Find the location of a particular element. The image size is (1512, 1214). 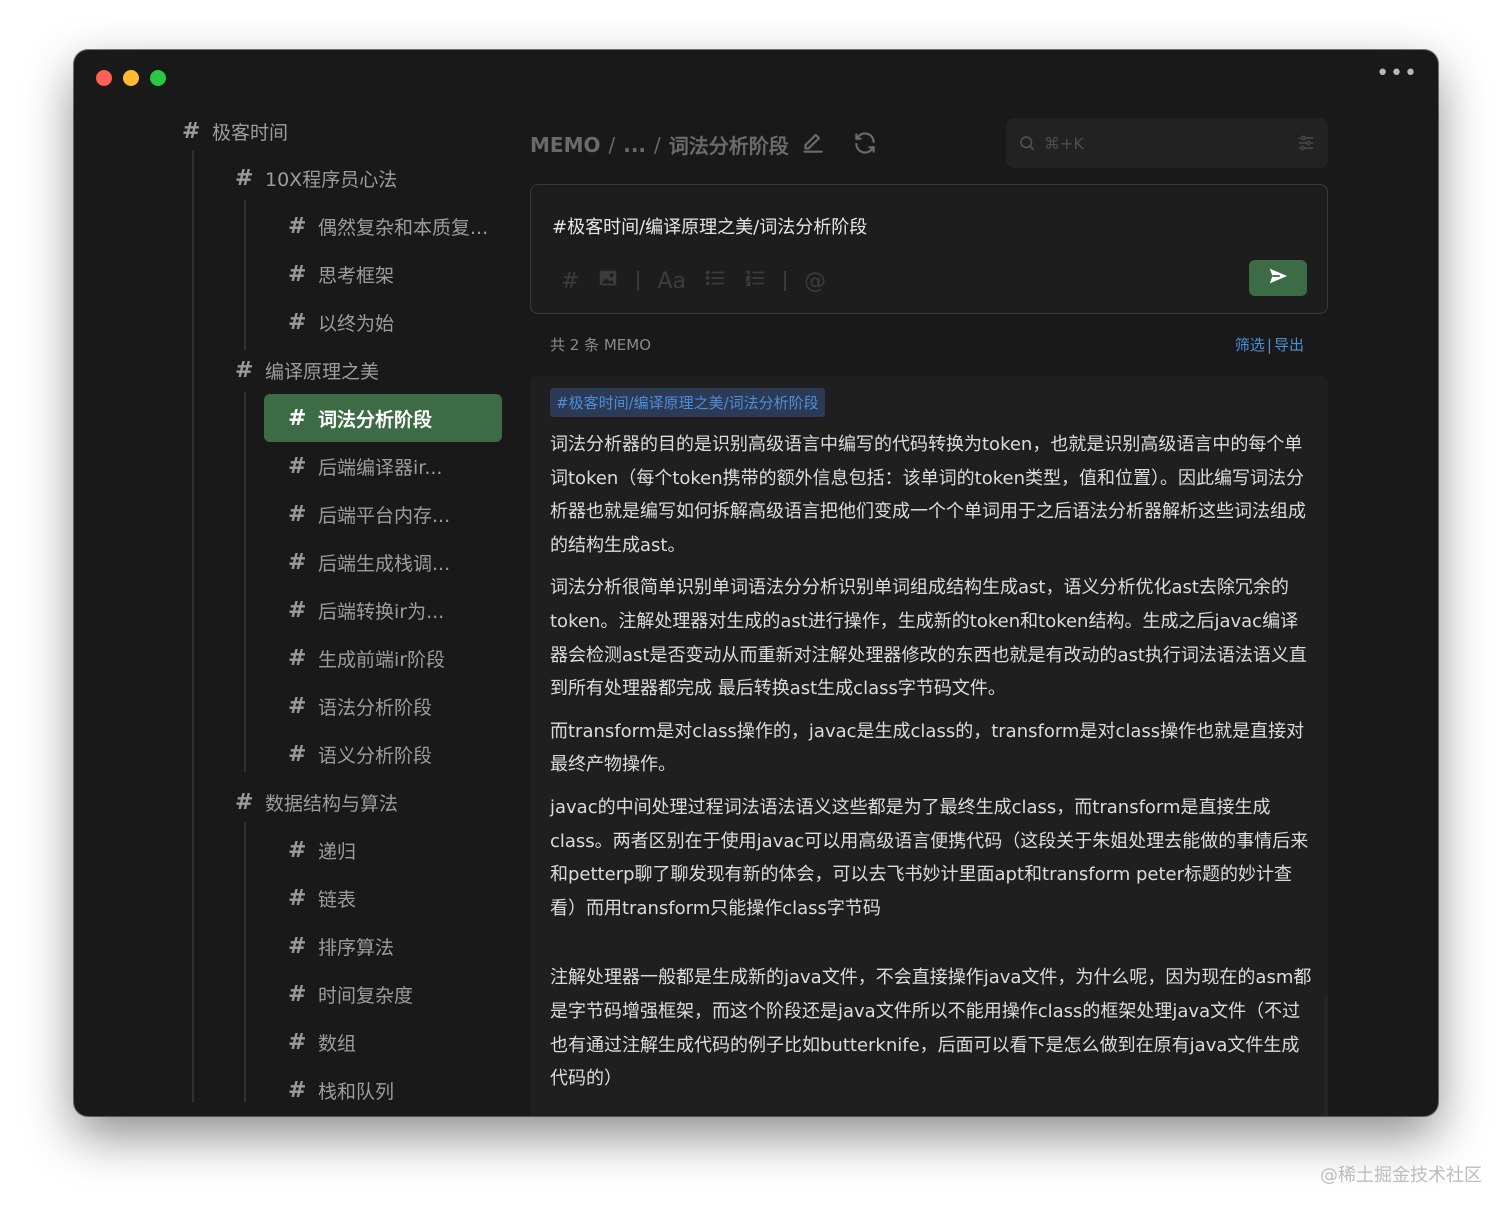

send-button is located at coordinates (1278, 278).